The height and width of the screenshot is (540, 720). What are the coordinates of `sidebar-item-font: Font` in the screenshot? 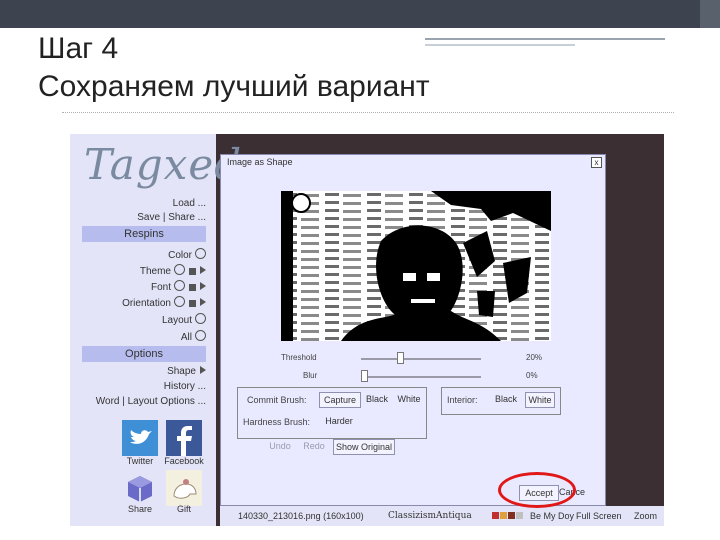 It's located at (178, 286).